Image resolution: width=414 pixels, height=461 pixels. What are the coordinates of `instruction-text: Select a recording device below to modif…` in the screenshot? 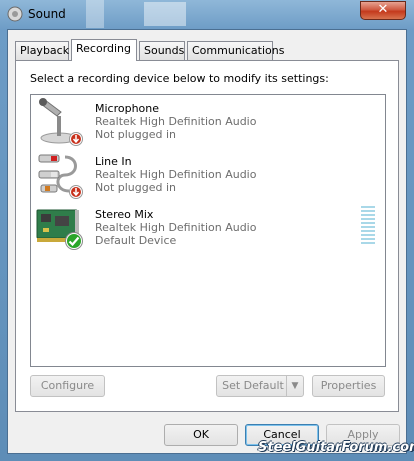 It's located at (179, 78).